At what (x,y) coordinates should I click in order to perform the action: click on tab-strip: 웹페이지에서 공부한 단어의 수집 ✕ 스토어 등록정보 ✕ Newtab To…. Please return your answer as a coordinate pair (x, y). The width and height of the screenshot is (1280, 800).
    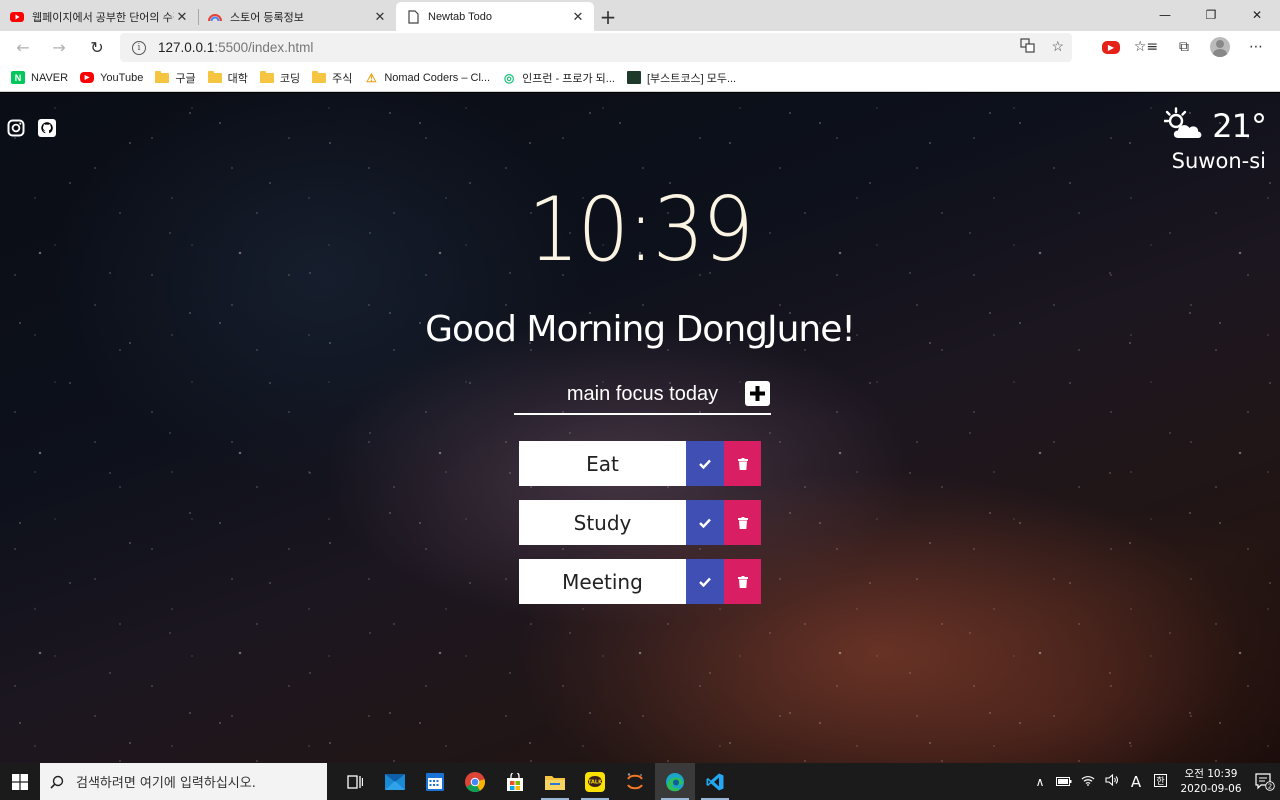
    Looking at the image, I should click on (640, 15).